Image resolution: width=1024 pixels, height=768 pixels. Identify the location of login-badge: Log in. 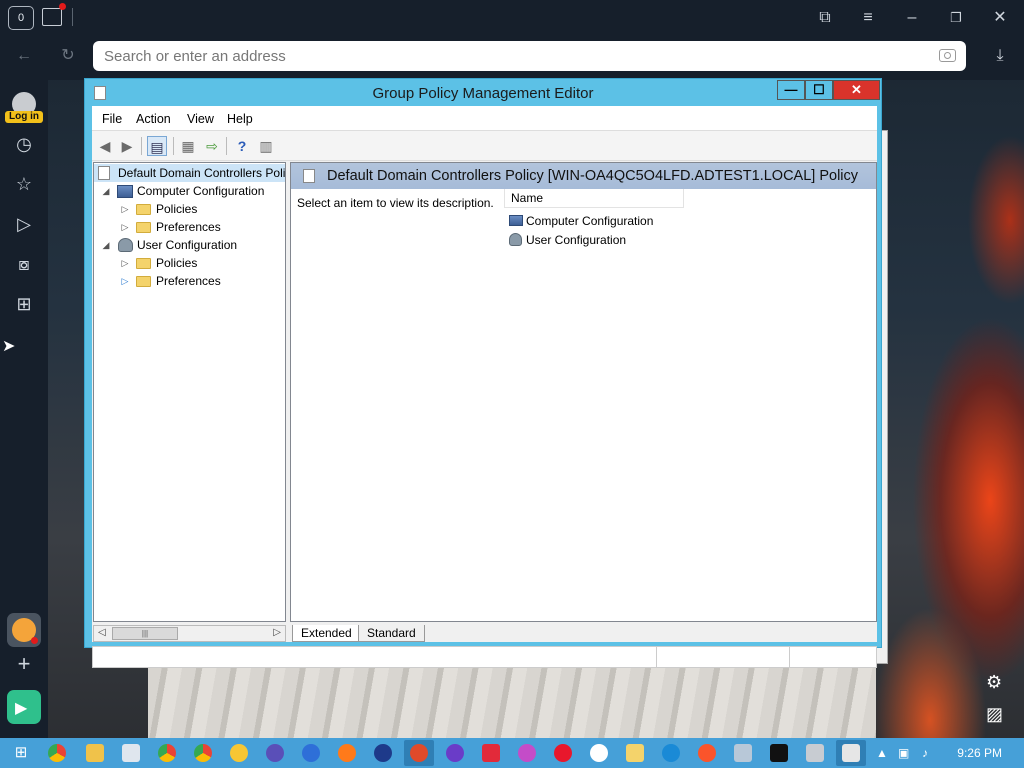
(24, 117).